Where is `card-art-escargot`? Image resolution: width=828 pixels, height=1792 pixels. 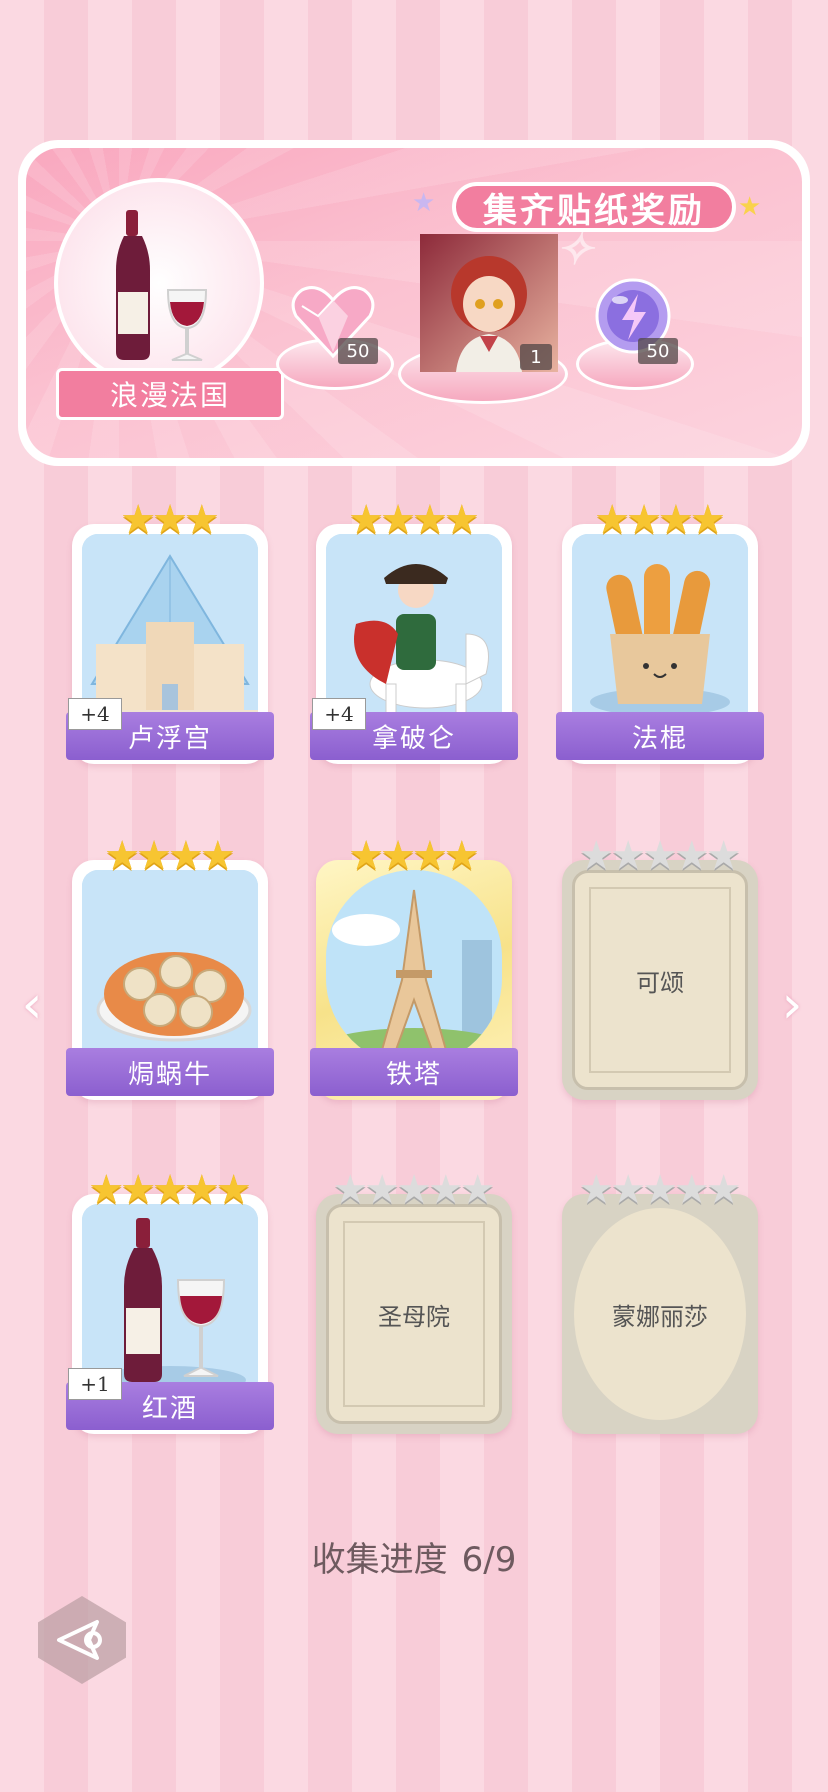
card-art-escargot is located at coordinates (170, 968).